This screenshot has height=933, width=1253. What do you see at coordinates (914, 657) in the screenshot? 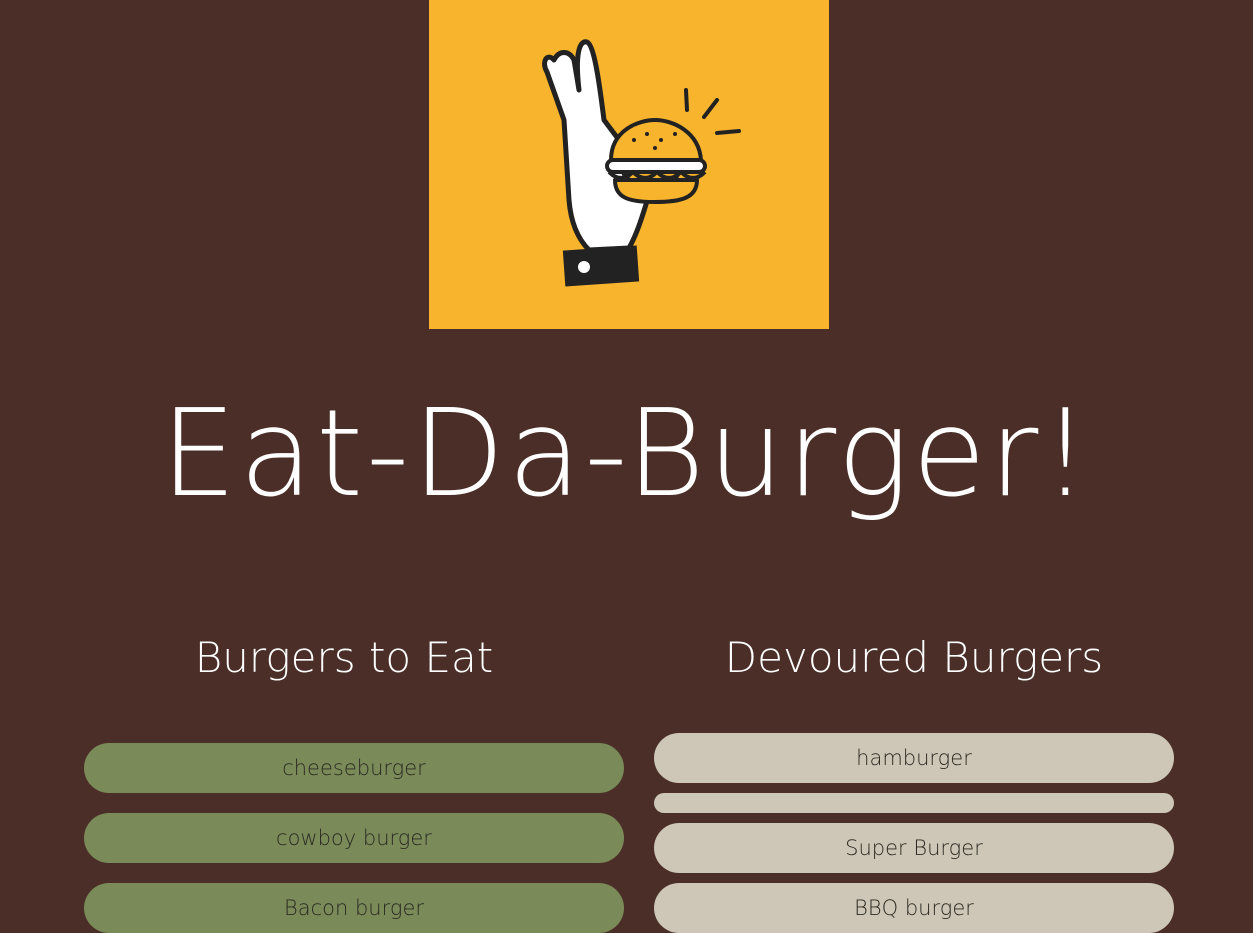
I see `devoured-burgers-heading: Devoured Burgers` at bounding box center [914, 657].